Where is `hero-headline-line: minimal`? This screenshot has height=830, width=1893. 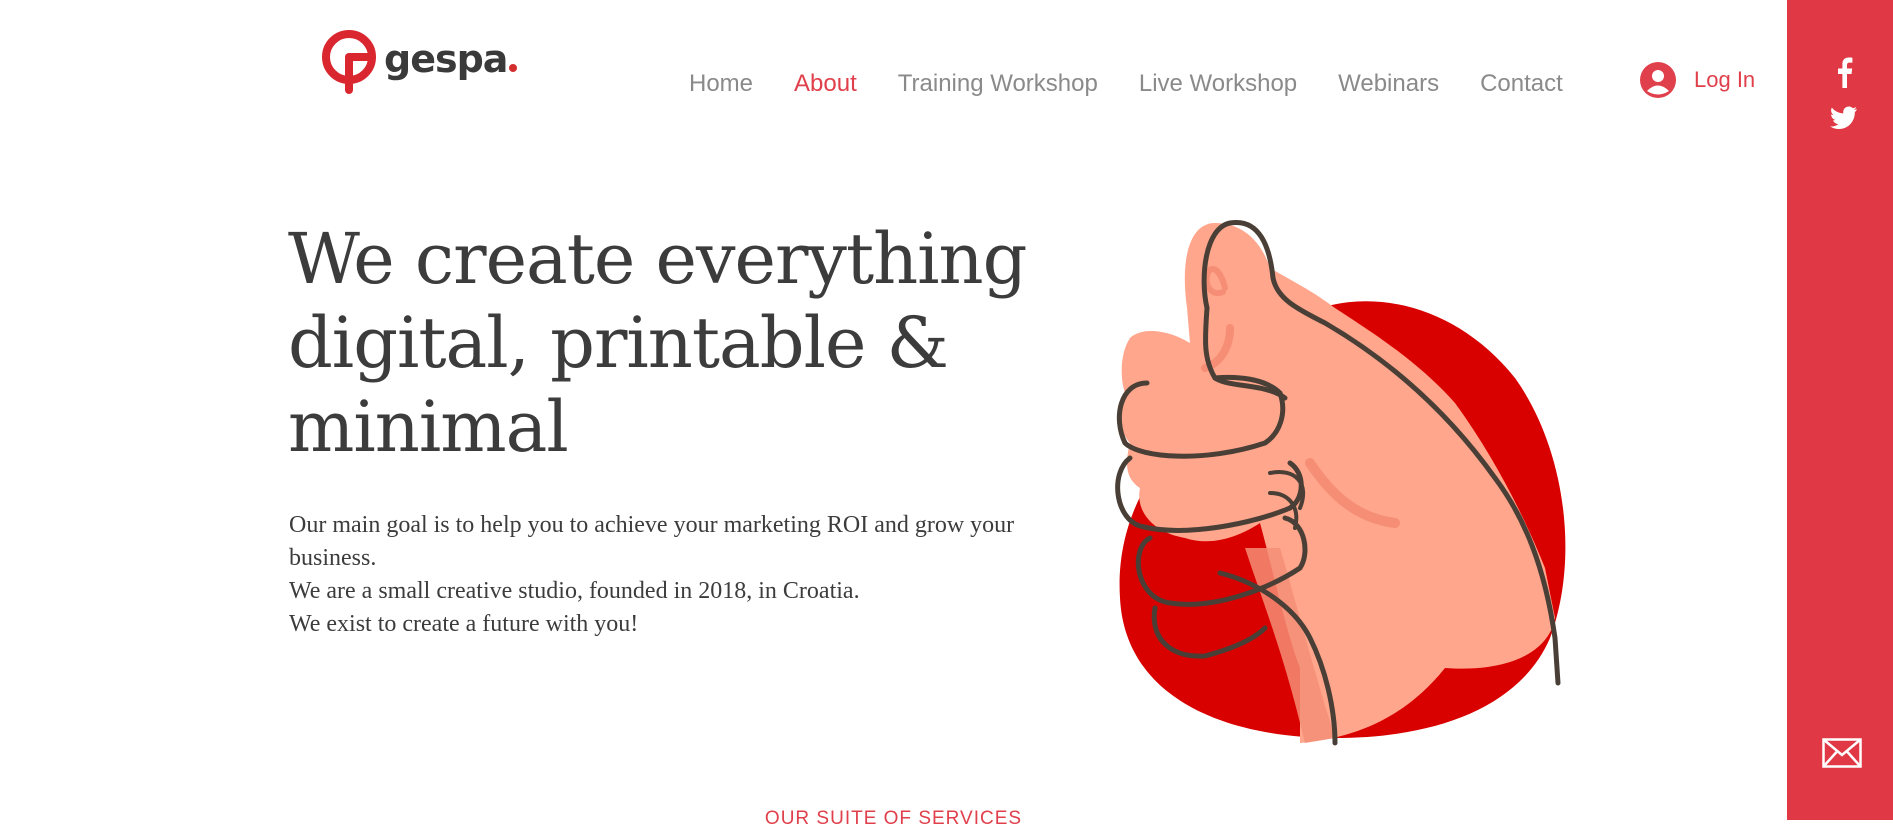 hero-headline-line: minimal is located at coordinates (428, 427).